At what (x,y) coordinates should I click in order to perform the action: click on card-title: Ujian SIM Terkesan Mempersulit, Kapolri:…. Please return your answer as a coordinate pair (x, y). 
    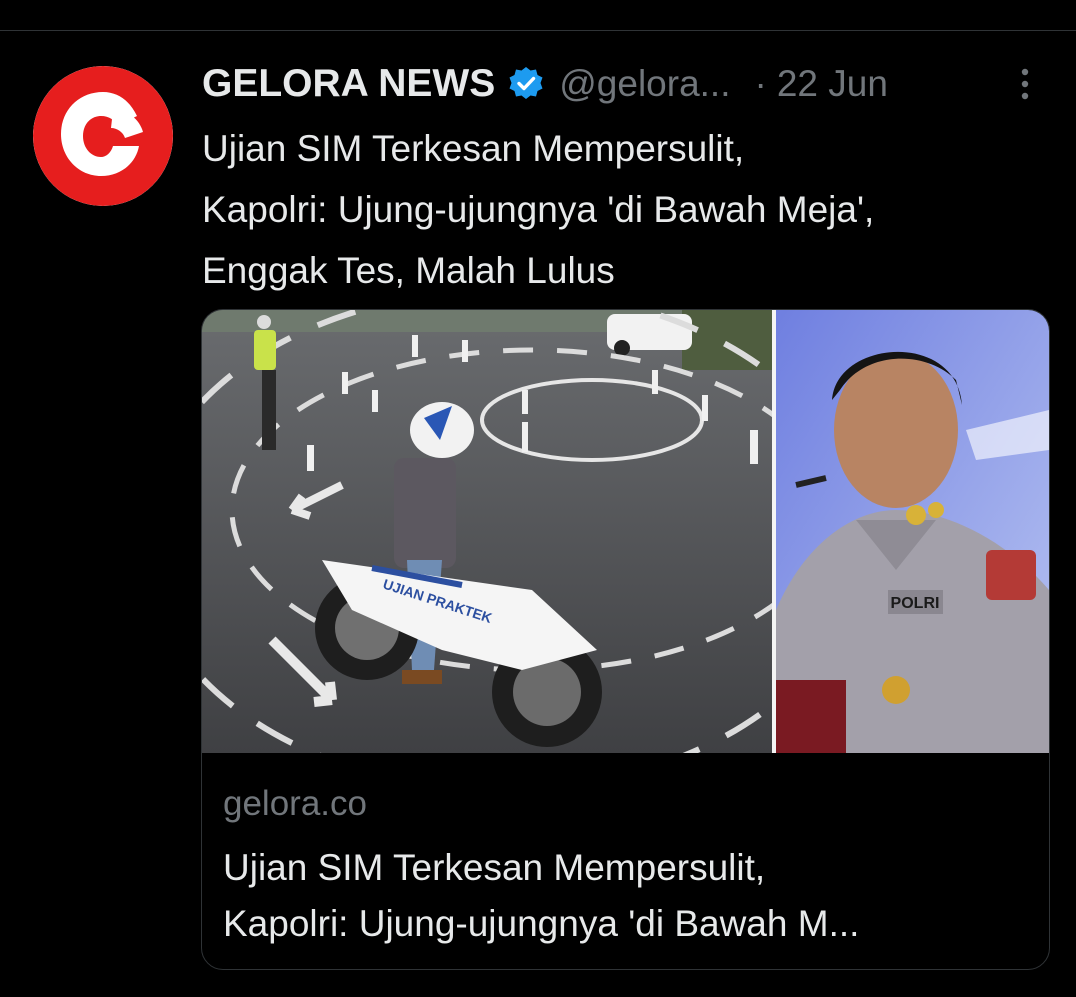
    Looking at the image, I should click on (623, 896).